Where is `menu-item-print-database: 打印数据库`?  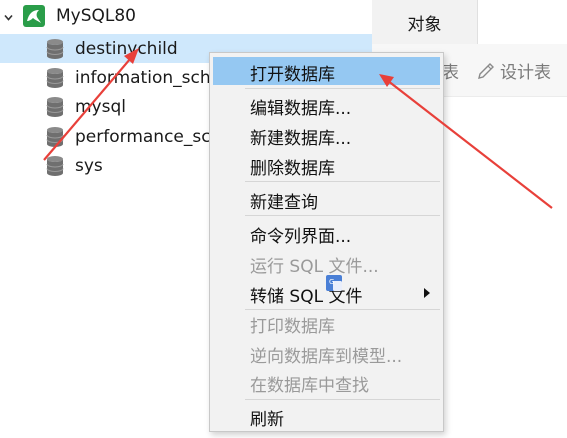
menu-item-print-database: 打印数据库 is located at coordinates (326, 323).